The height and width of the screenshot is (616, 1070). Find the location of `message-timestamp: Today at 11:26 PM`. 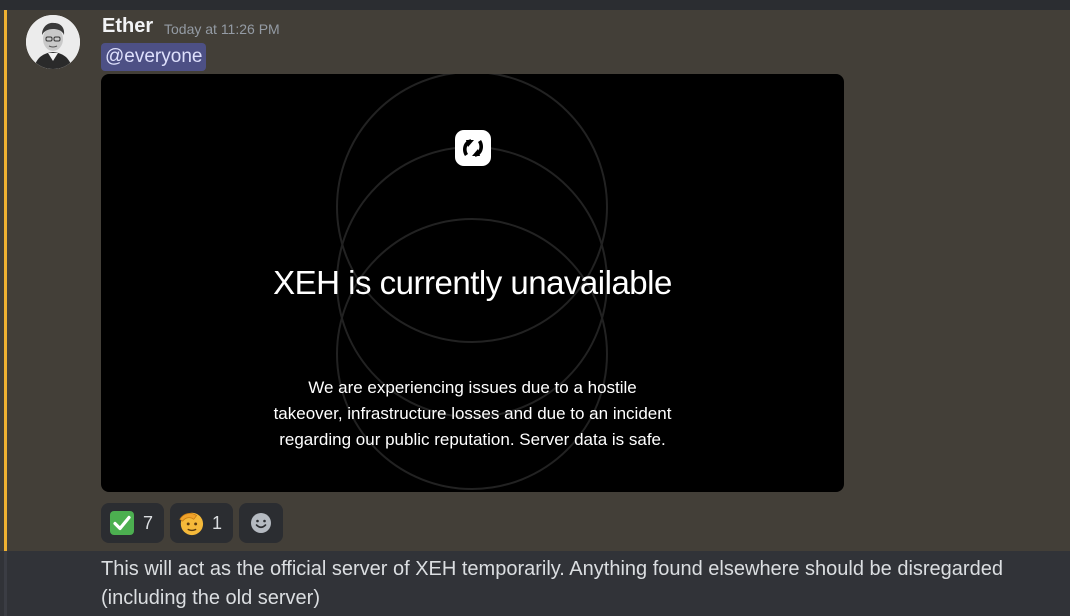

message-timestamp: Today at 11:26 PM is located at coordinates (222, 29).